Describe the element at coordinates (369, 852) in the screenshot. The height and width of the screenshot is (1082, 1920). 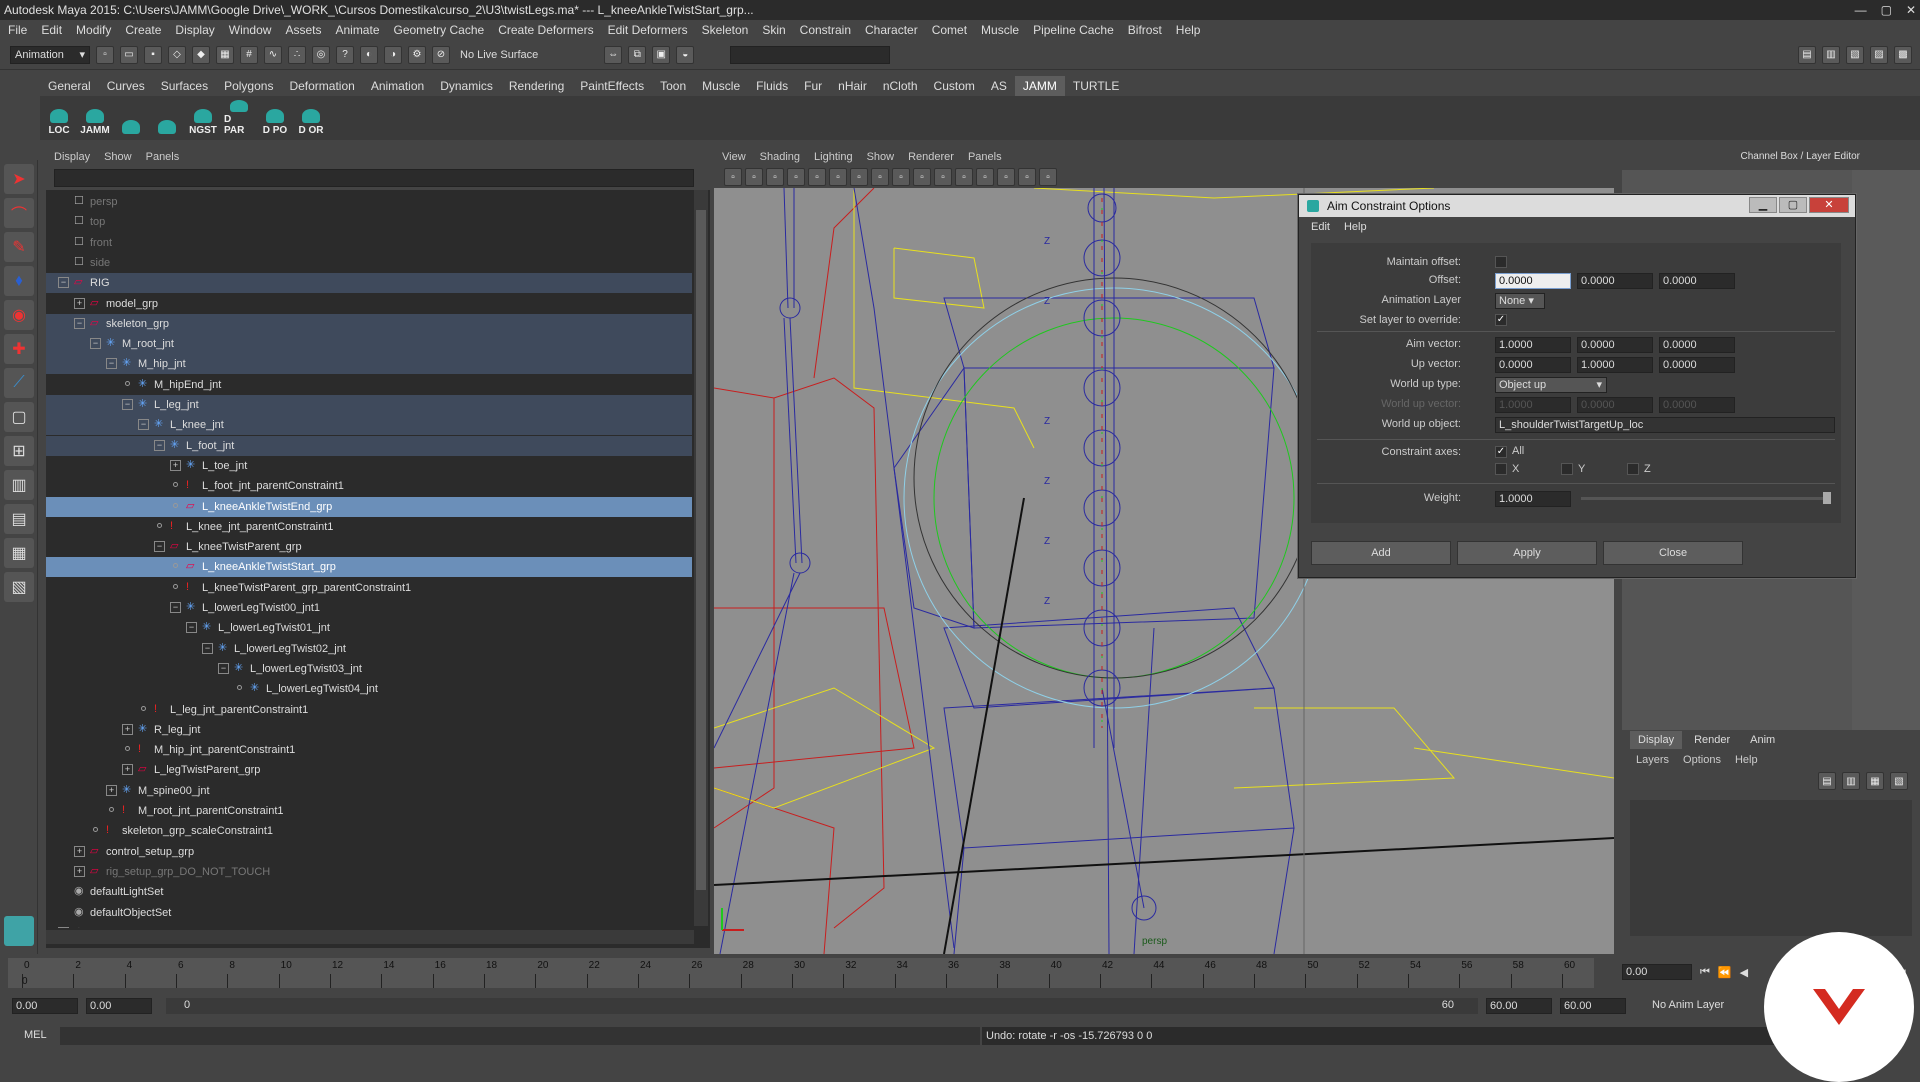
I see `outliner-node: + ▱ control_setup_grp` at that location.